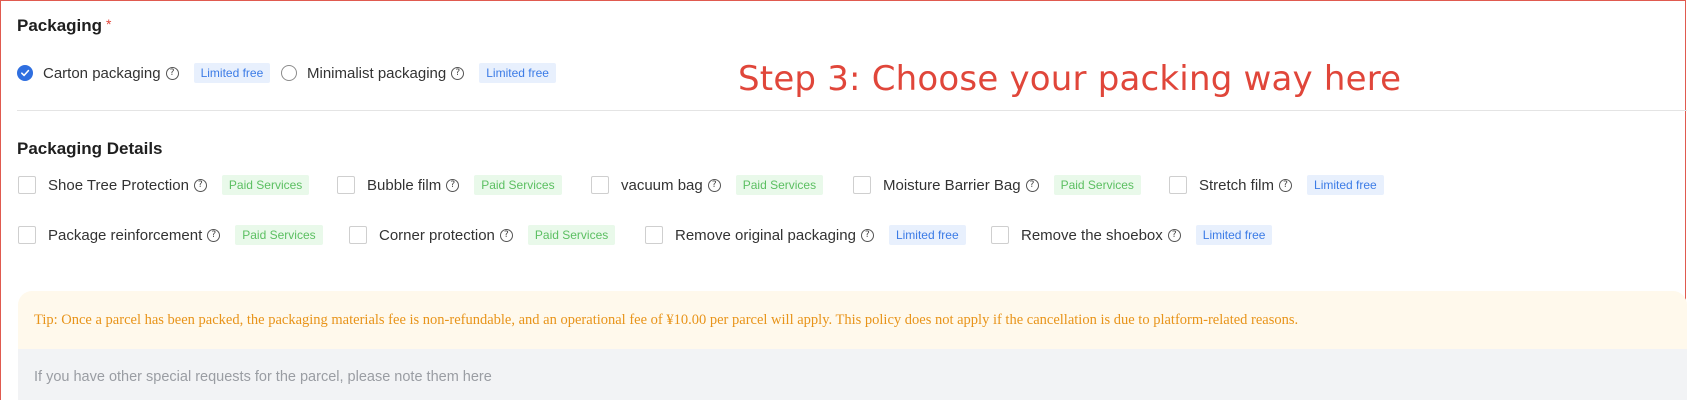 The width and height of the screenshot is (1695, 400). What do you see at coordinates (90, 148) in the screenshot?
I see `packaging-details-title: Packaging Details` at bounding box center [90, 148].